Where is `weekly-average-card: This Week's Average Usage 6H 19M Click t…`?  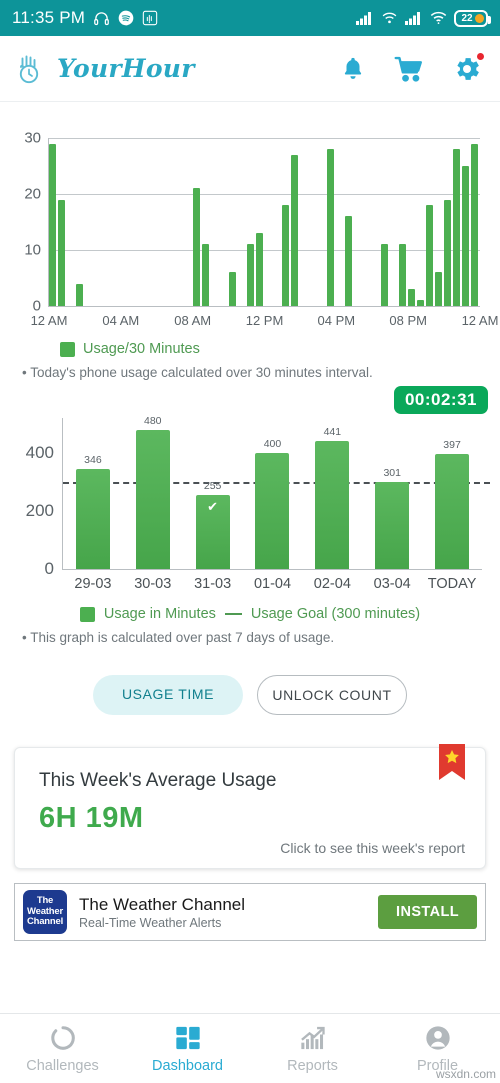 weekly-average-card: This Week's Average Usage 6H 19M Click t… is located at coordinates (250, 806).